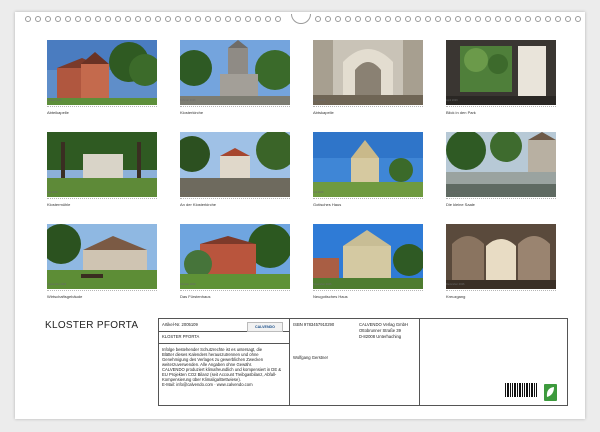  I want to click on article-number: Artikel-Nr. 2005109, so click(180, 324).